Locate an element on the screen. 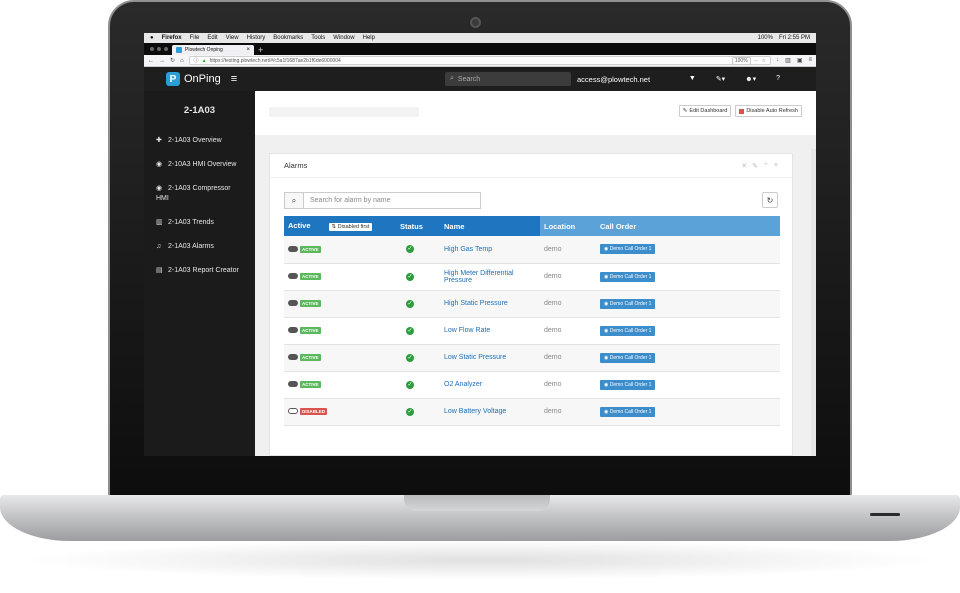  apple-menu-icon: ● is located at coordinates (152, 38).